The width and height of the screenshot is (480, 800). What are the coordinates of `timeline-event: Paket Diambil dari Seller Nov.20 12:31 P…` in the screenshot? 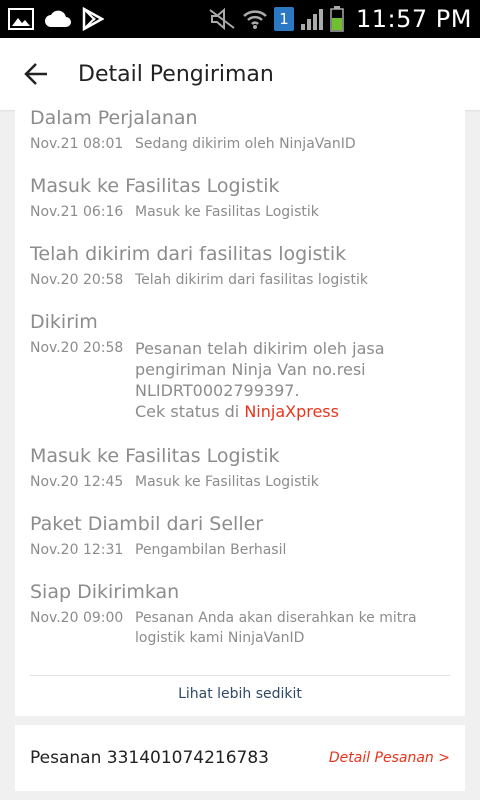 It's located at (240, 535).